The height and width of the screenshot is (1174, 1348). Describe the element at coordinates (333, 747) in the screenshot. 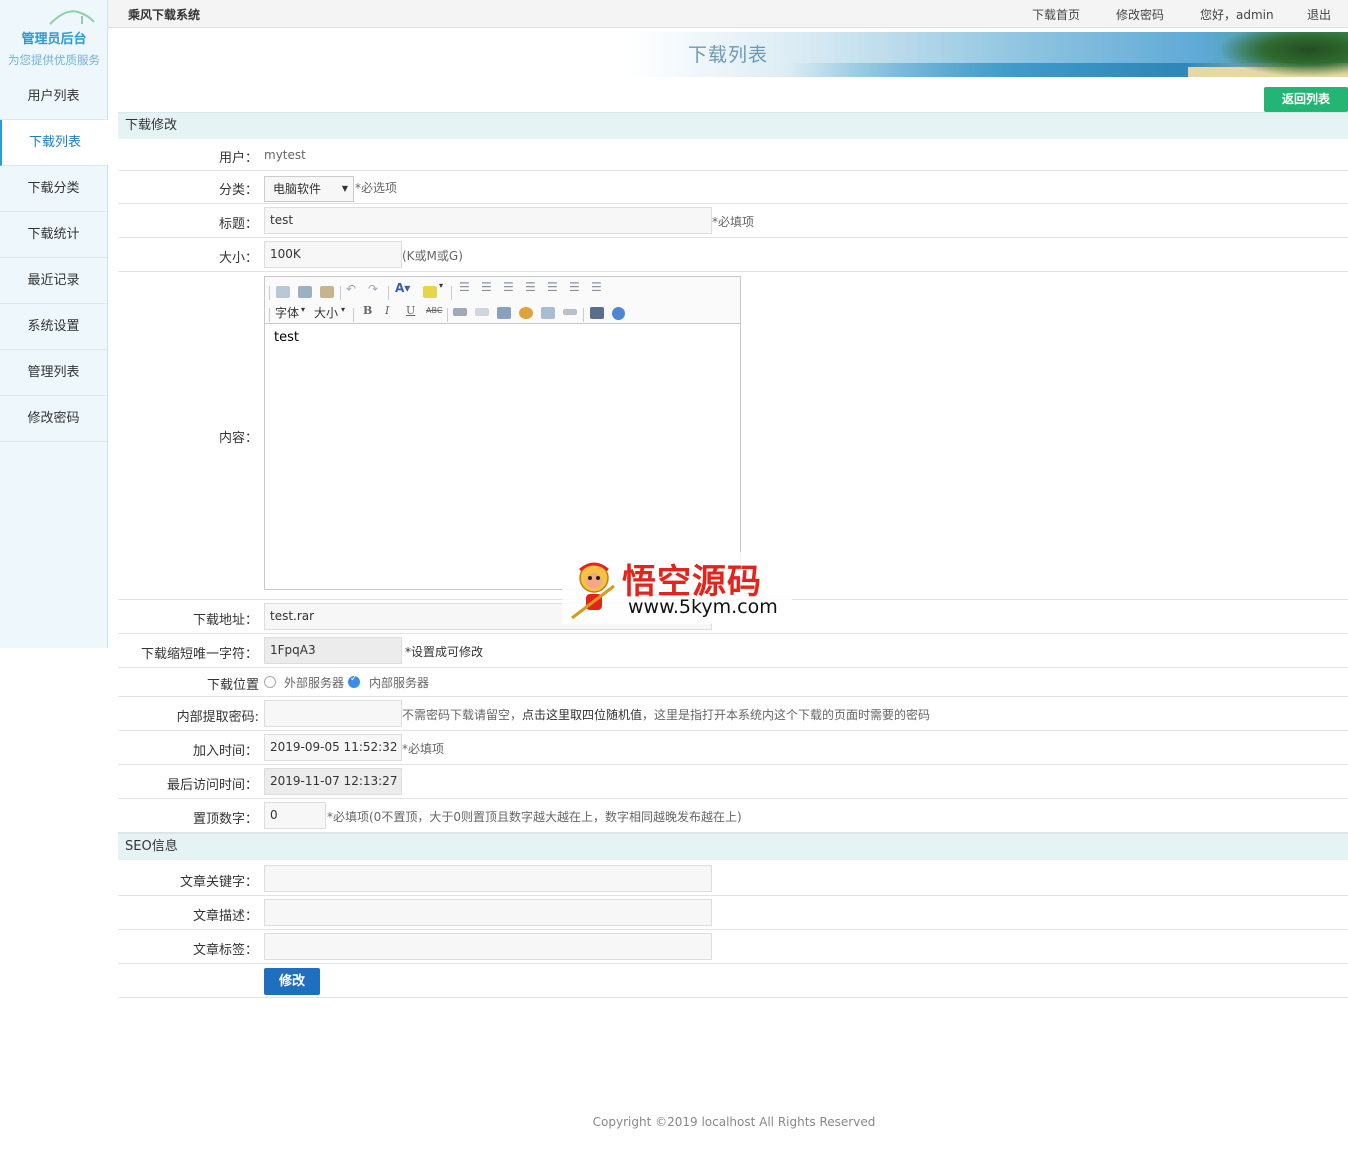

I see `add-time-input: 2019-09-05 11:52:32` at that location.